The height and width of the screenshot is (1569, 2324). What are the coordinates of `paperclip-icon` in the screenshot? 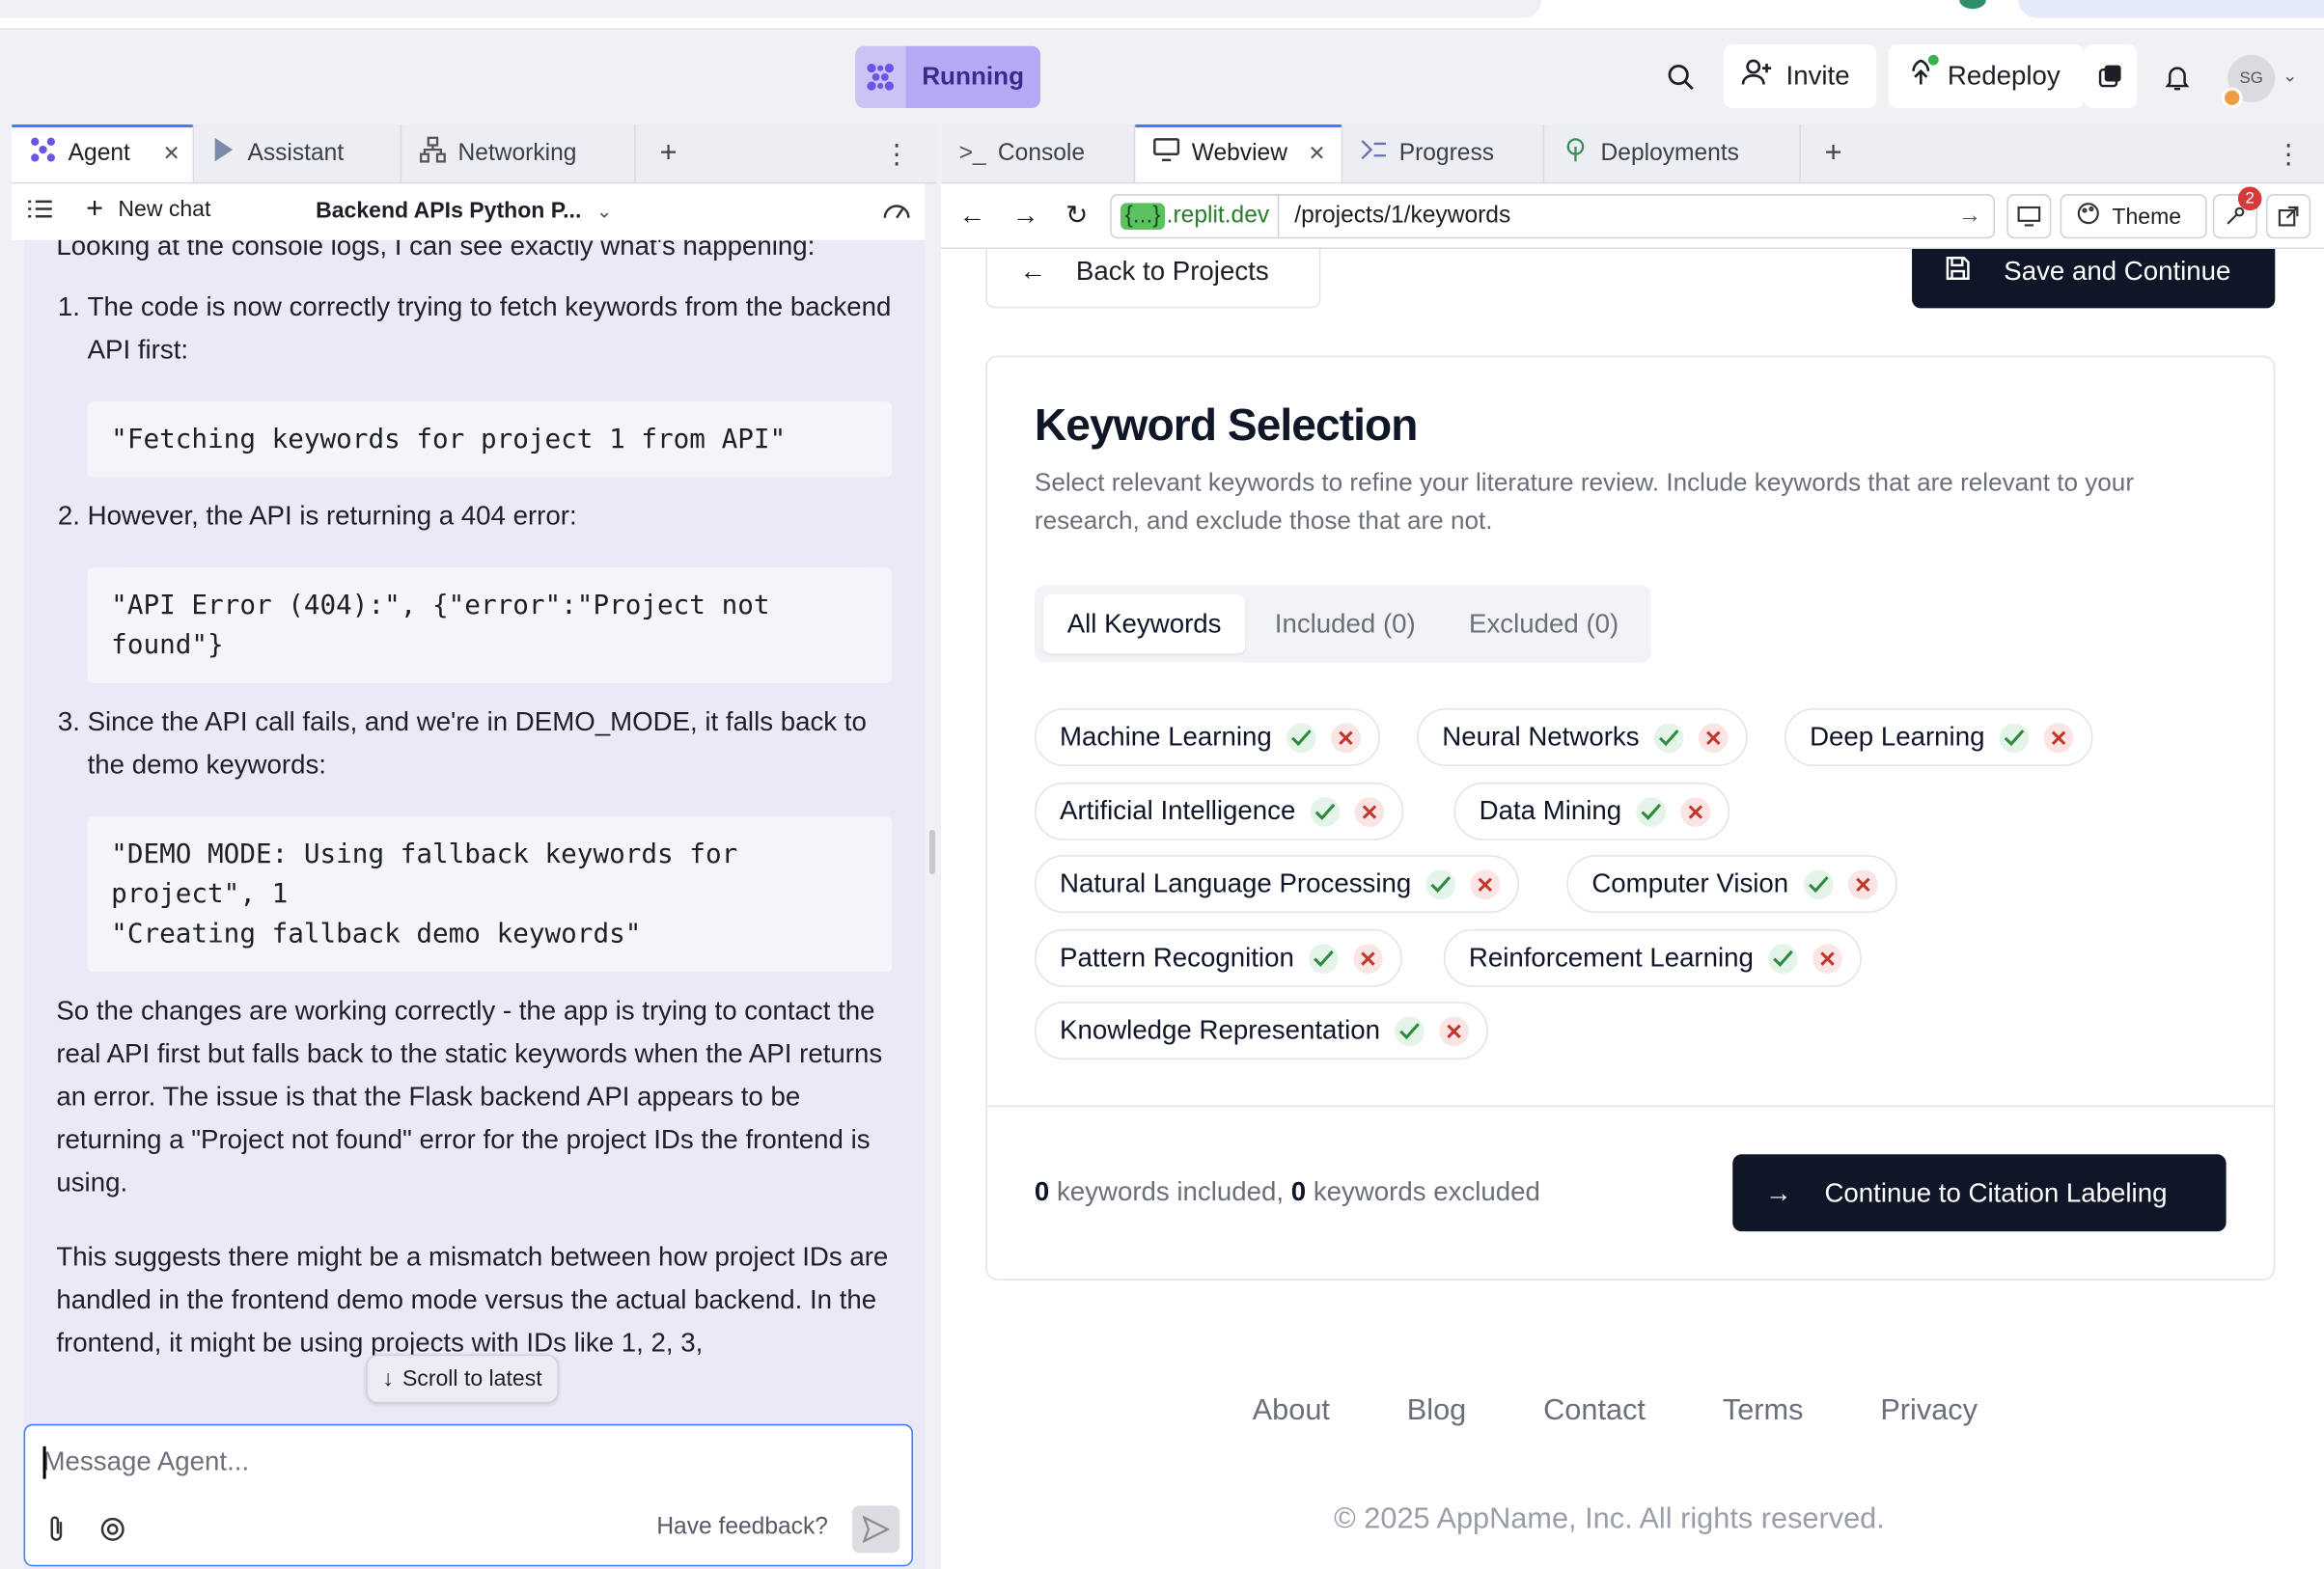 It's located at (56, 1532).